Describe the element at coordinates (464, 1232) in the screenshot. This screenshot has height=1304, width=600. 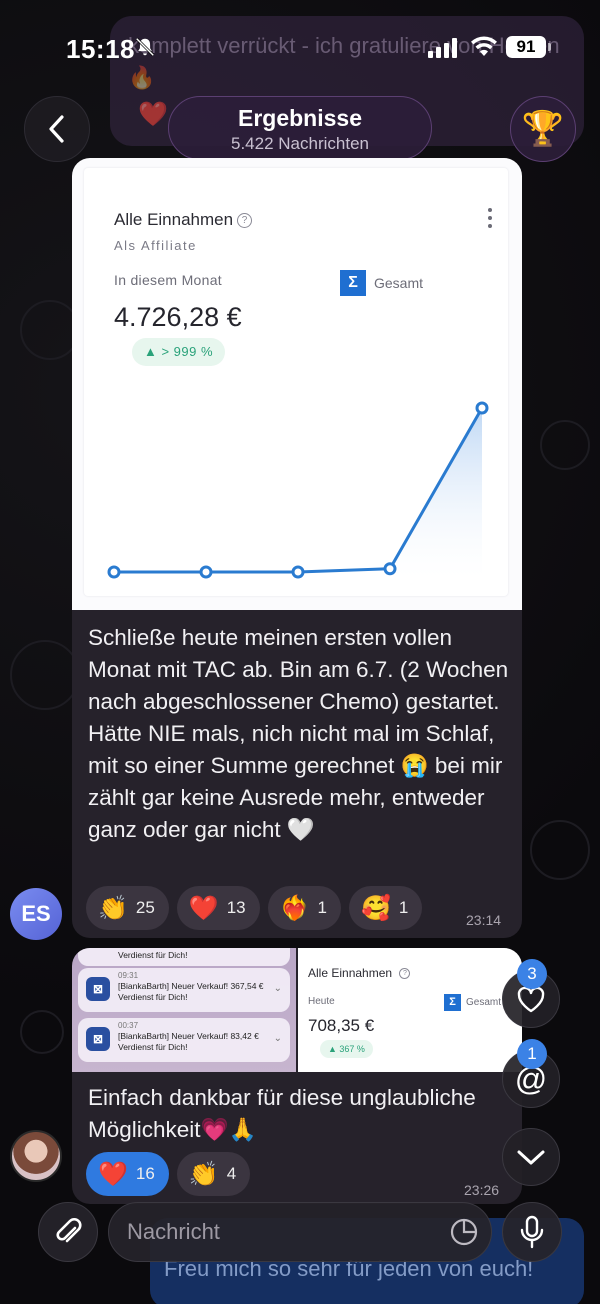
I see `sticker-icon` at that location.